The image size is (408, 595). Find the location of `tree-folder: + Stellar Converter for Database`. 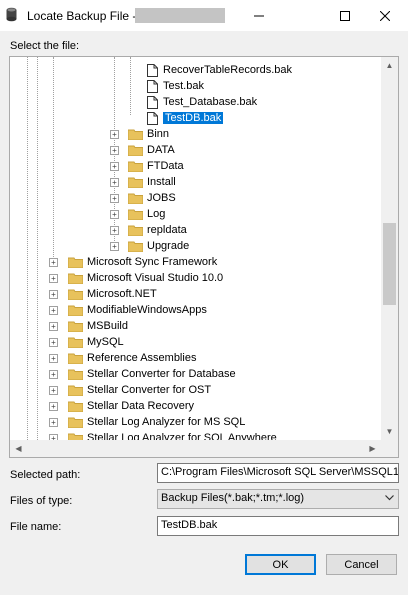

tree-folder: + Stellar Converter for Database is located at coordinates (142, 374).